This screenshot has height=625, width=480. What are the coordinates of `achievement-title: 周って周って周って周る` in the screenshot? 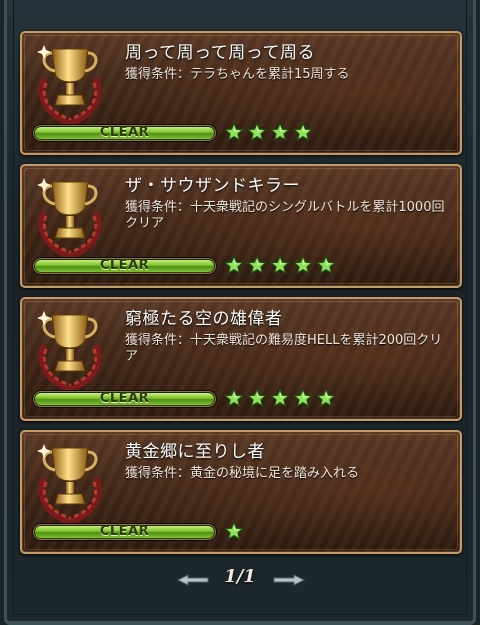 It's located at (220, 53).